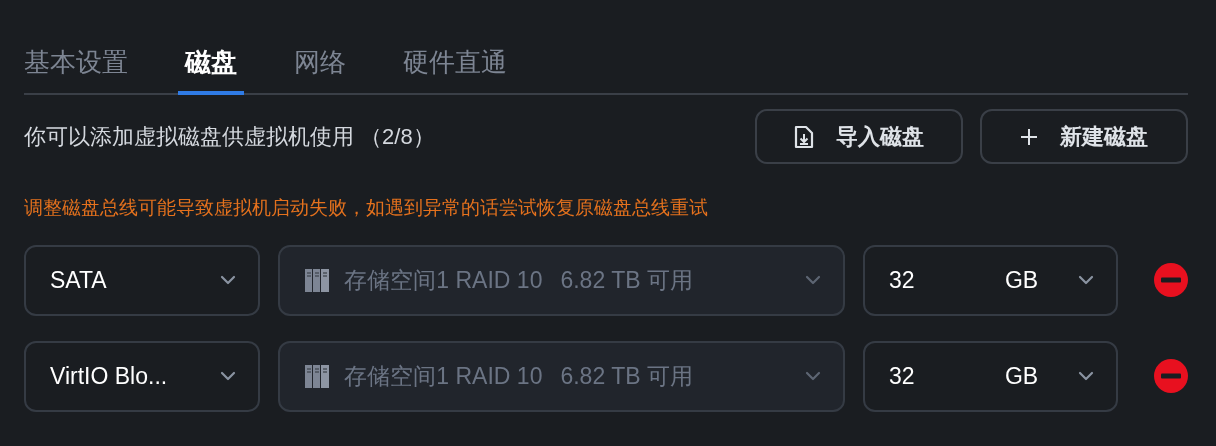  I want to click on import-button: 导入磁盘, so click(859, 136).